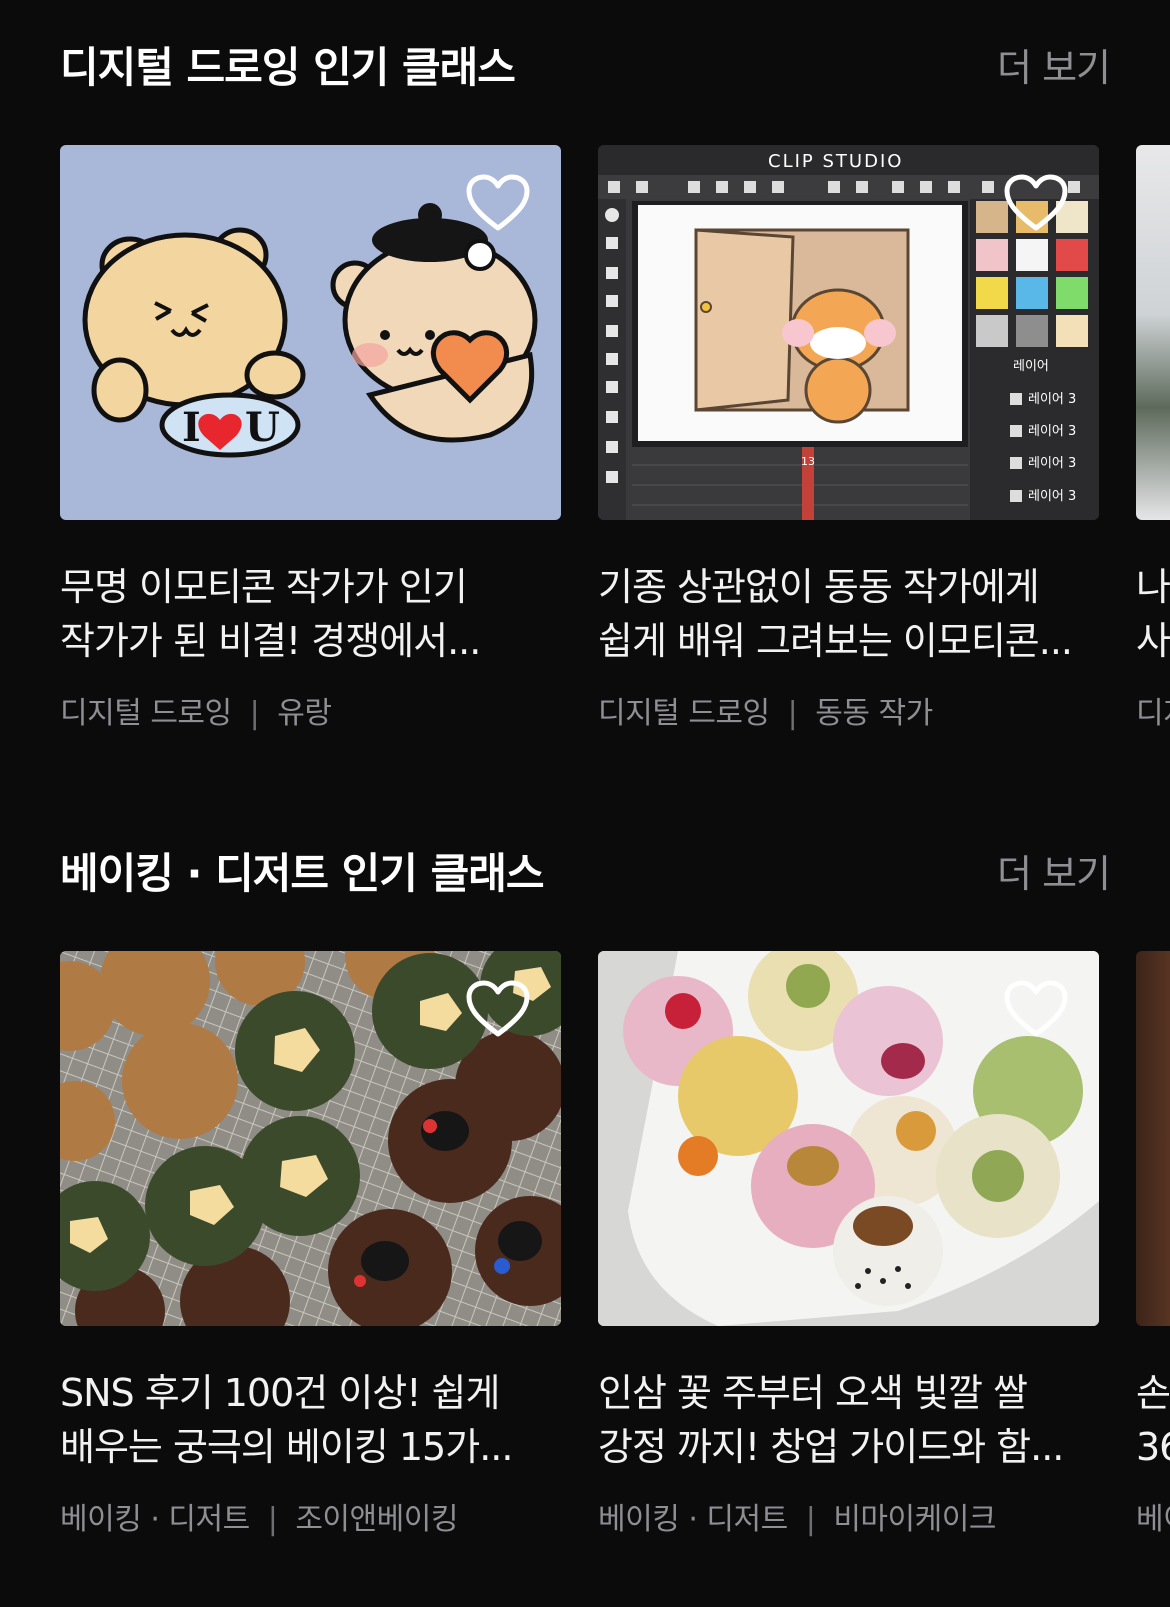  Describe the element at coordinates (1153, 1393) in the screenshot. I see `class-title-line: 손` at that location.